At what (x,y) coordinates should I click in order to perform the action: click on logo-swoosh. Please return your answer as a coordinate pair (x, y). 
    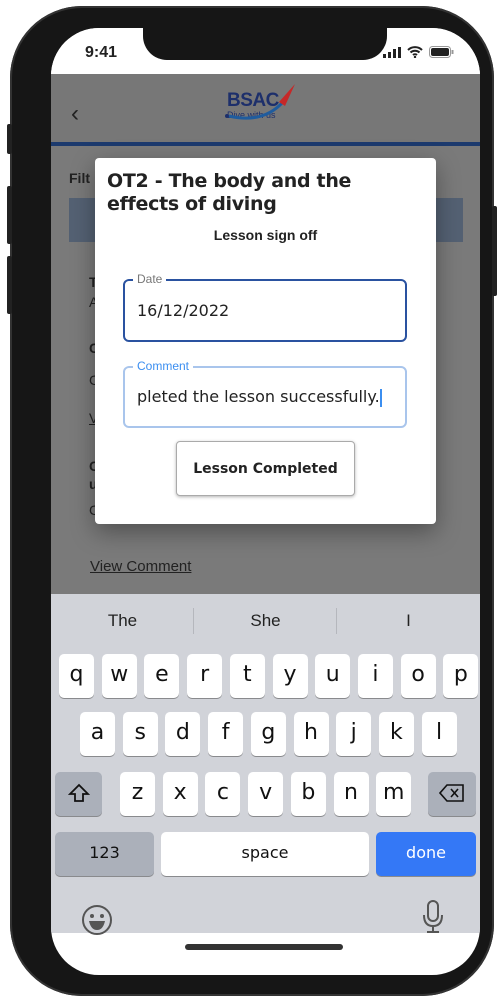
    Looking at the image, I should click on (260, 102).